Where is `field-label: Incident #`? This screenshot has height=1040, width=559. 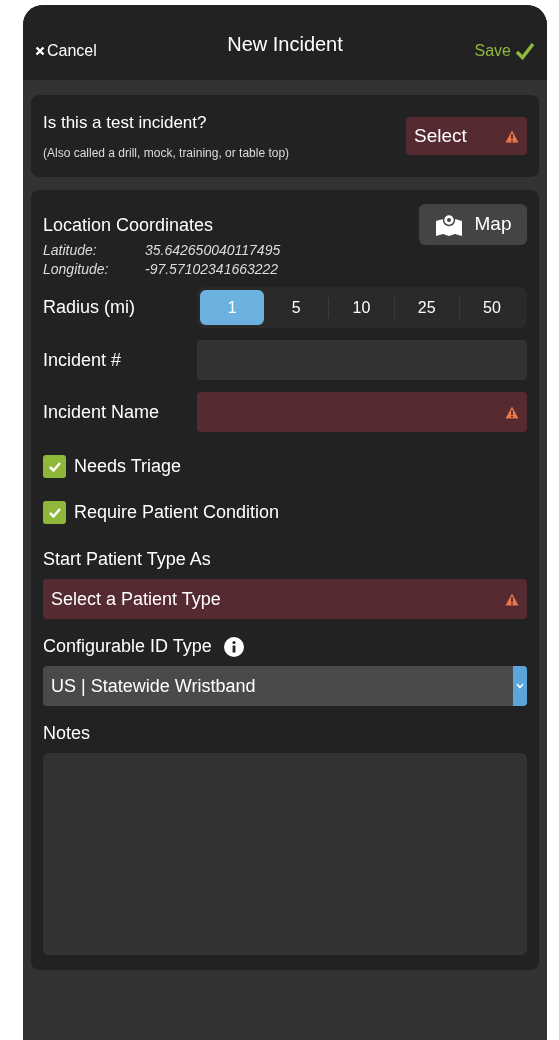 field-label: Incident # is located at coordinates (83, 360).